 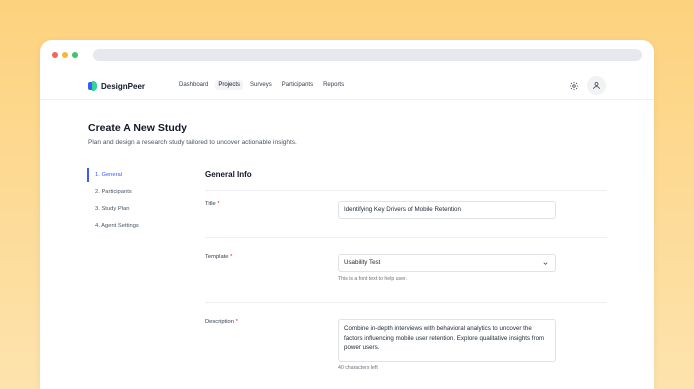 What do you see at coordinates (228, 174) in the screenshot?
I see `section-title: General Info` at bounding box center [228, 174].